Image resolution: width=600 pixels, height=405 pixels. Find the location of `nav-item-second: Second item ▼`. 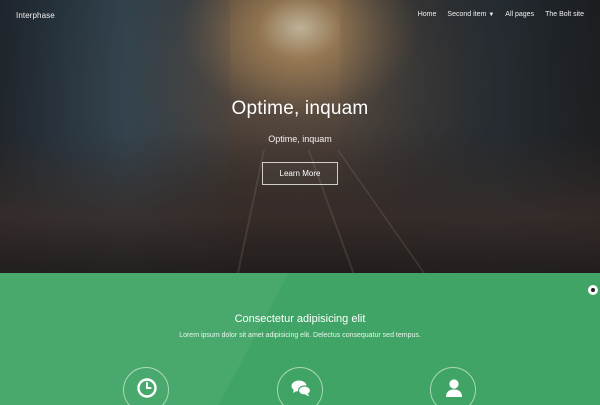

nav-item-second: Second item ▼ is located at coordinates (470, 14).